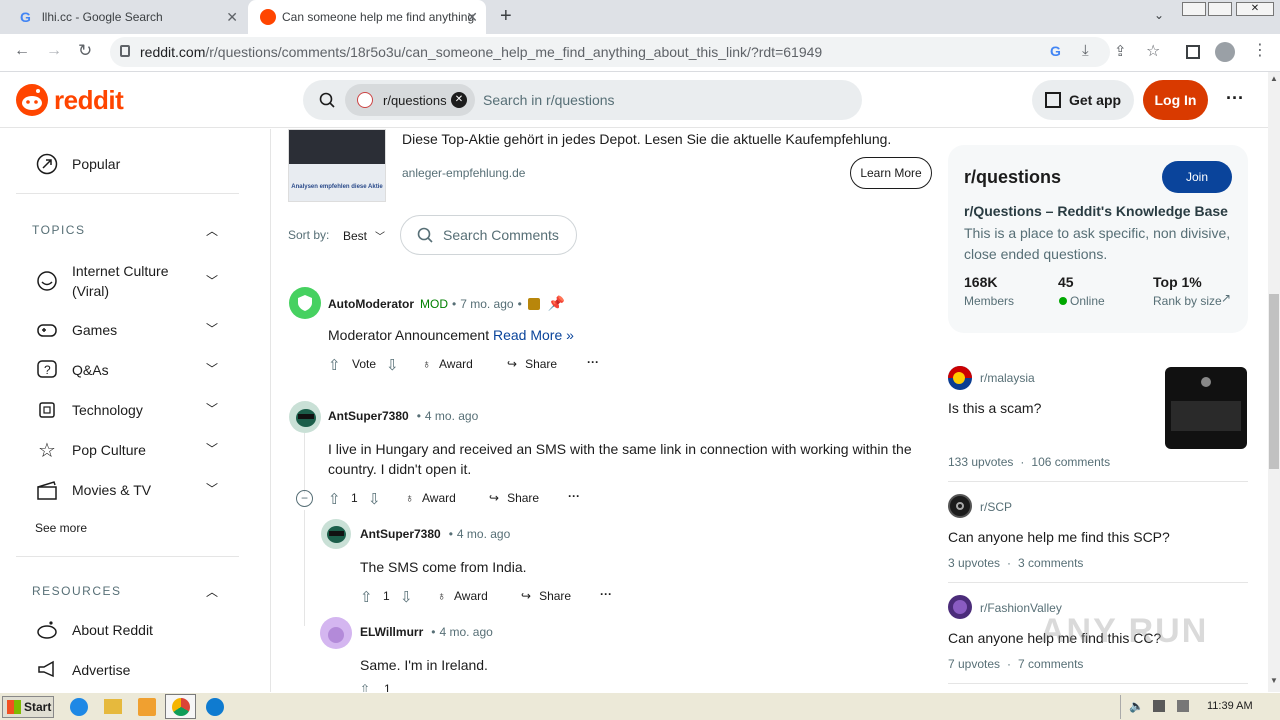 This screenshot has height=720, width=1280. I want to click on reload-icon: ↻, so click(85, 51).